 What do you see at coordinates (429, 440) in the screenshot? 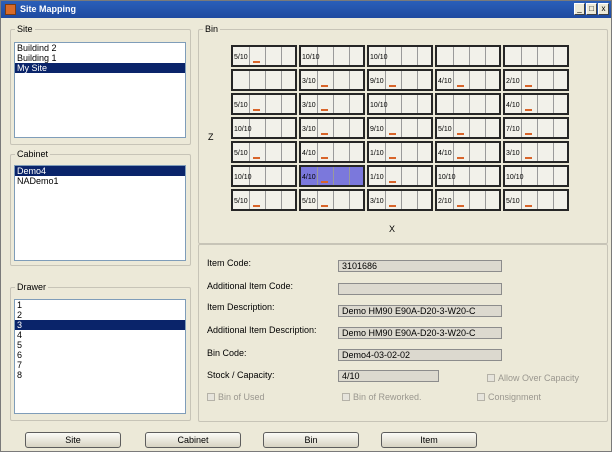
I see `item-button: Item` at bounding box center [429, 440].